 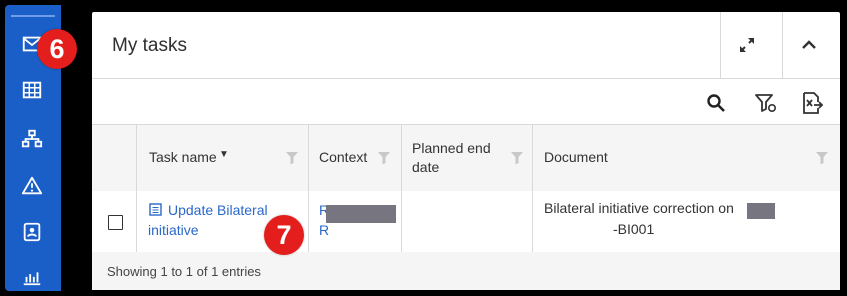 I want to click on filter-settings-button, so click(x=766, y=103).